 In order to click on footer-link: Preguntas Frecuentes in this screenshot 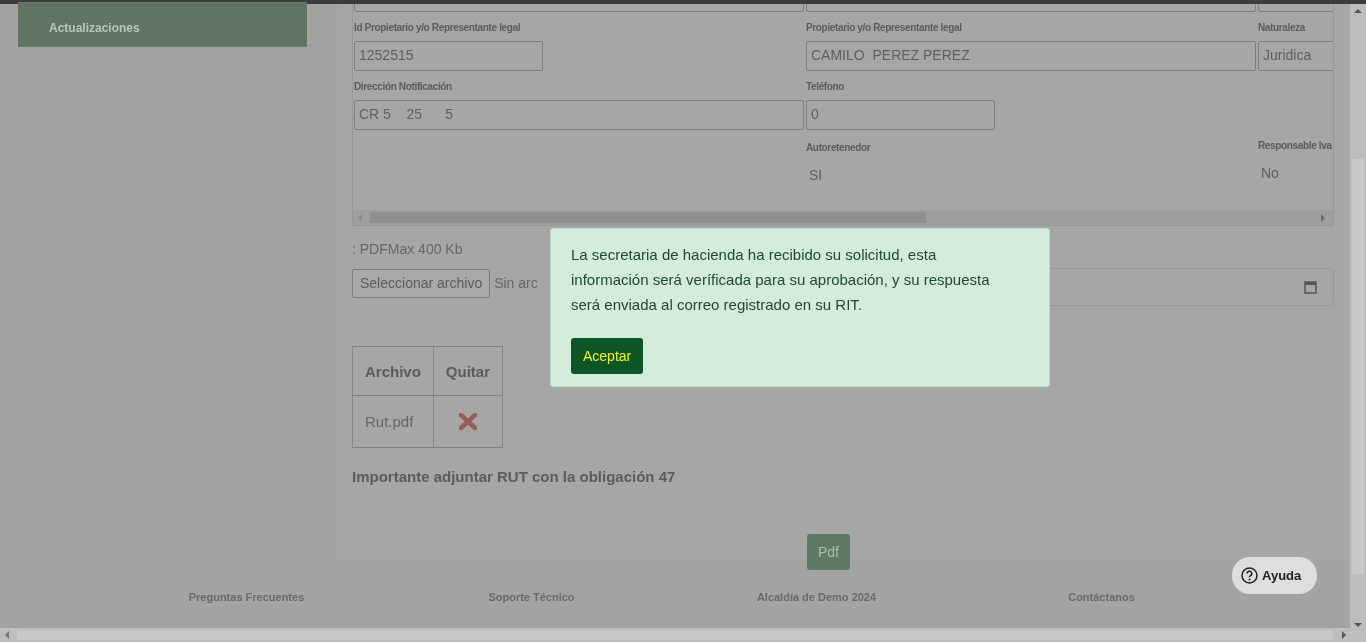, I will do `click(246, 597)`.